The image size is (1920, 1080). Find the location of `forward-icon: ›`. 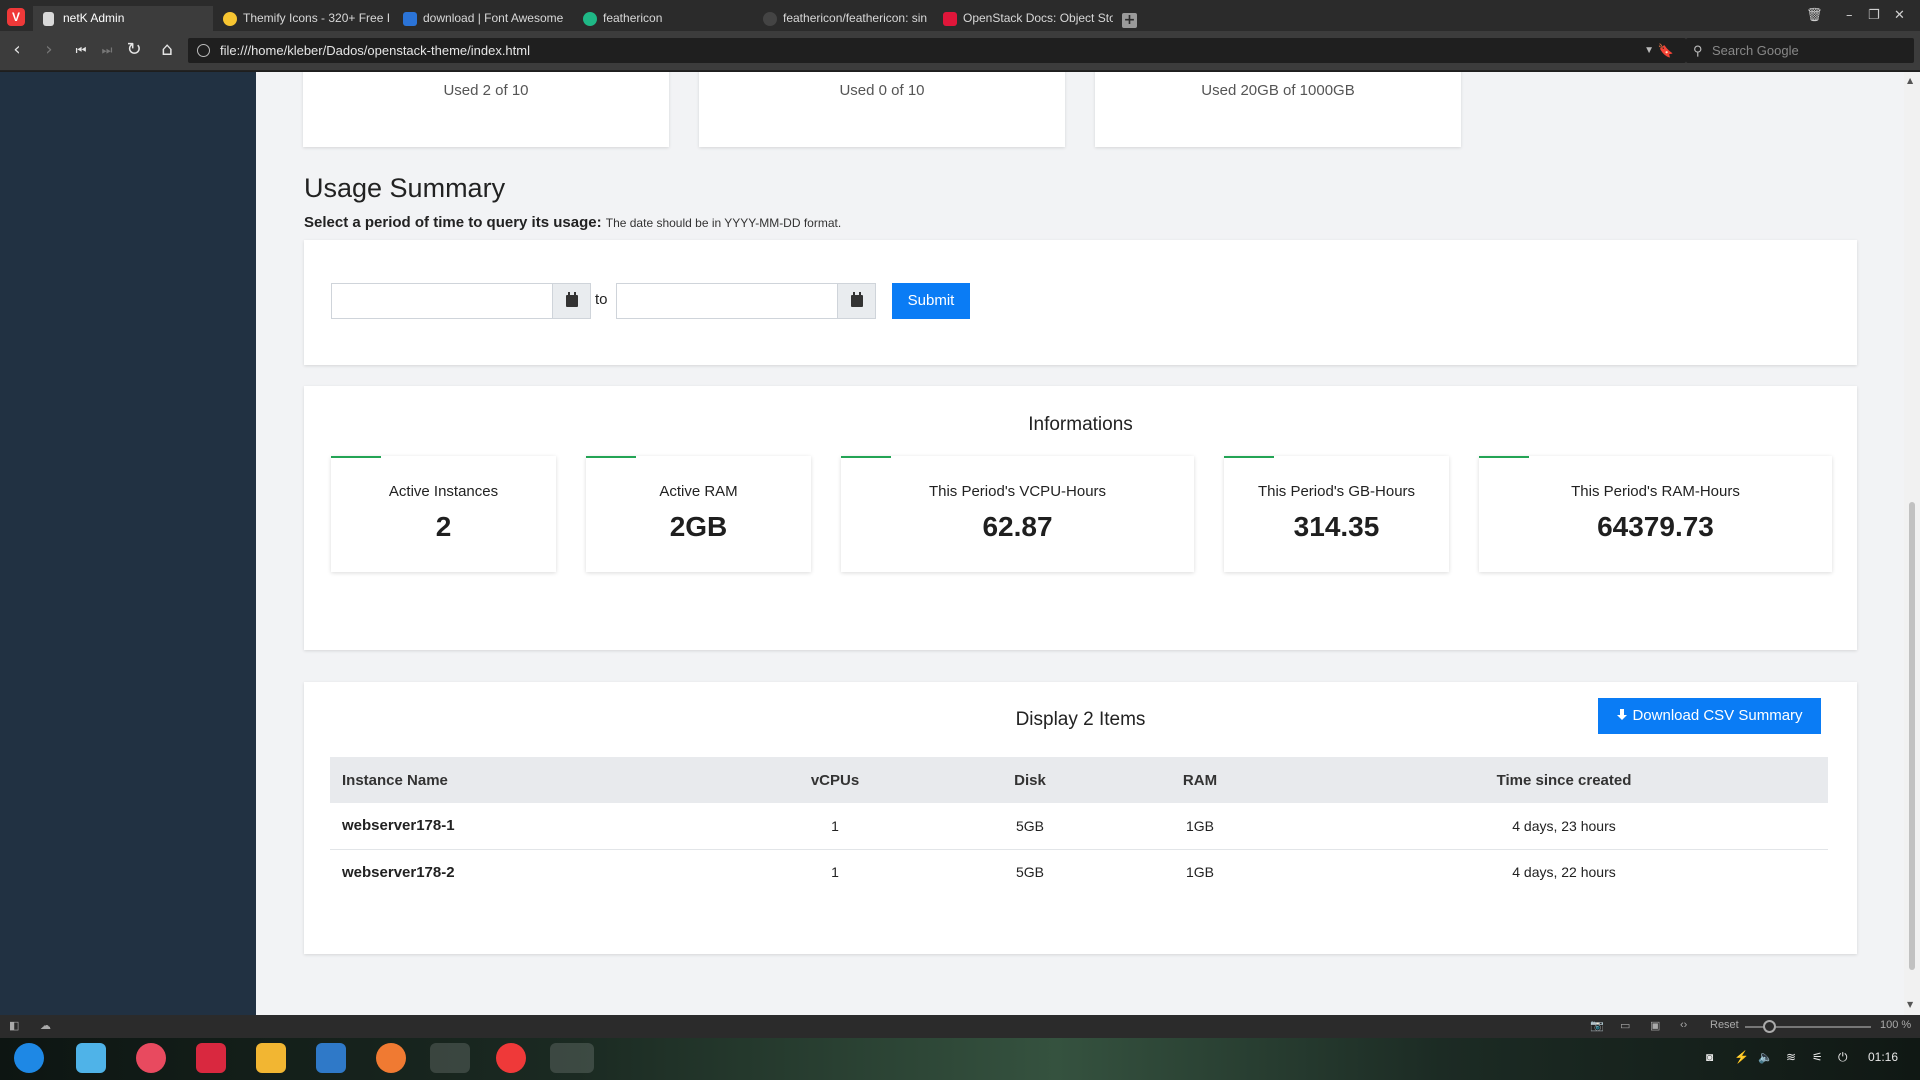

forward-icon: › is located at coordinates (49, 50).